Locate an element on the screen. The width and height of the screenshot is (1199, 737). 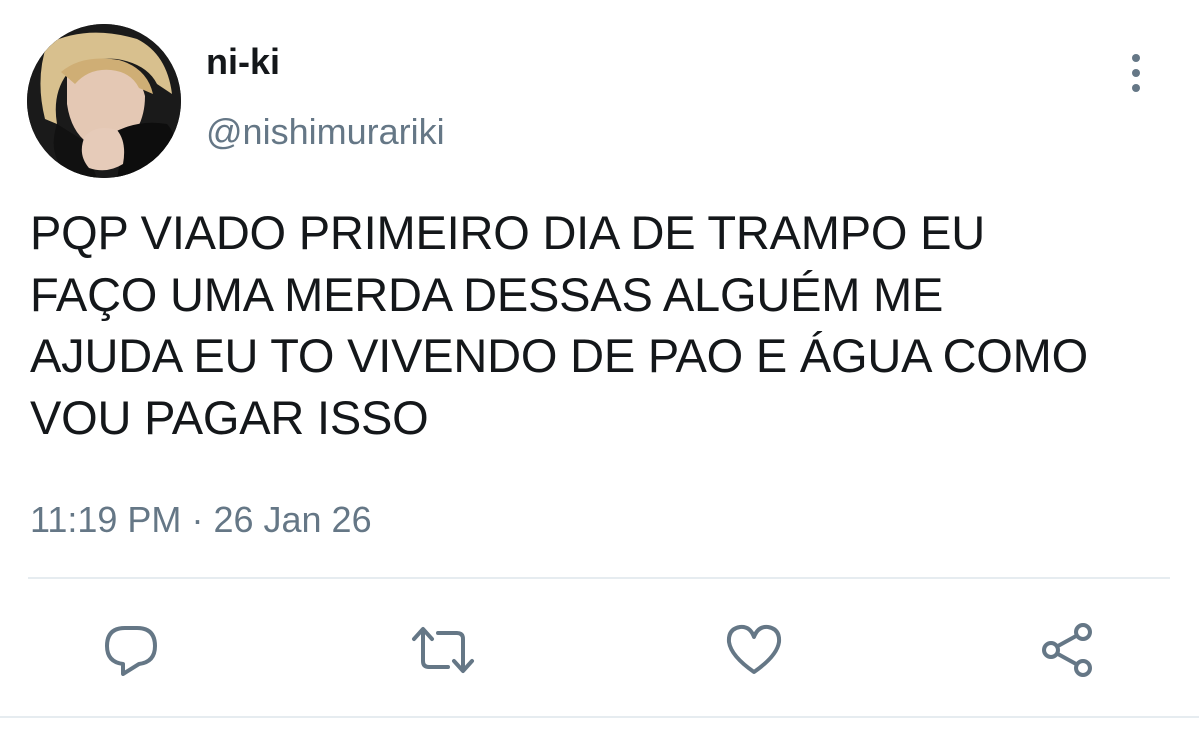
divider is located at coordinates (599, 578).